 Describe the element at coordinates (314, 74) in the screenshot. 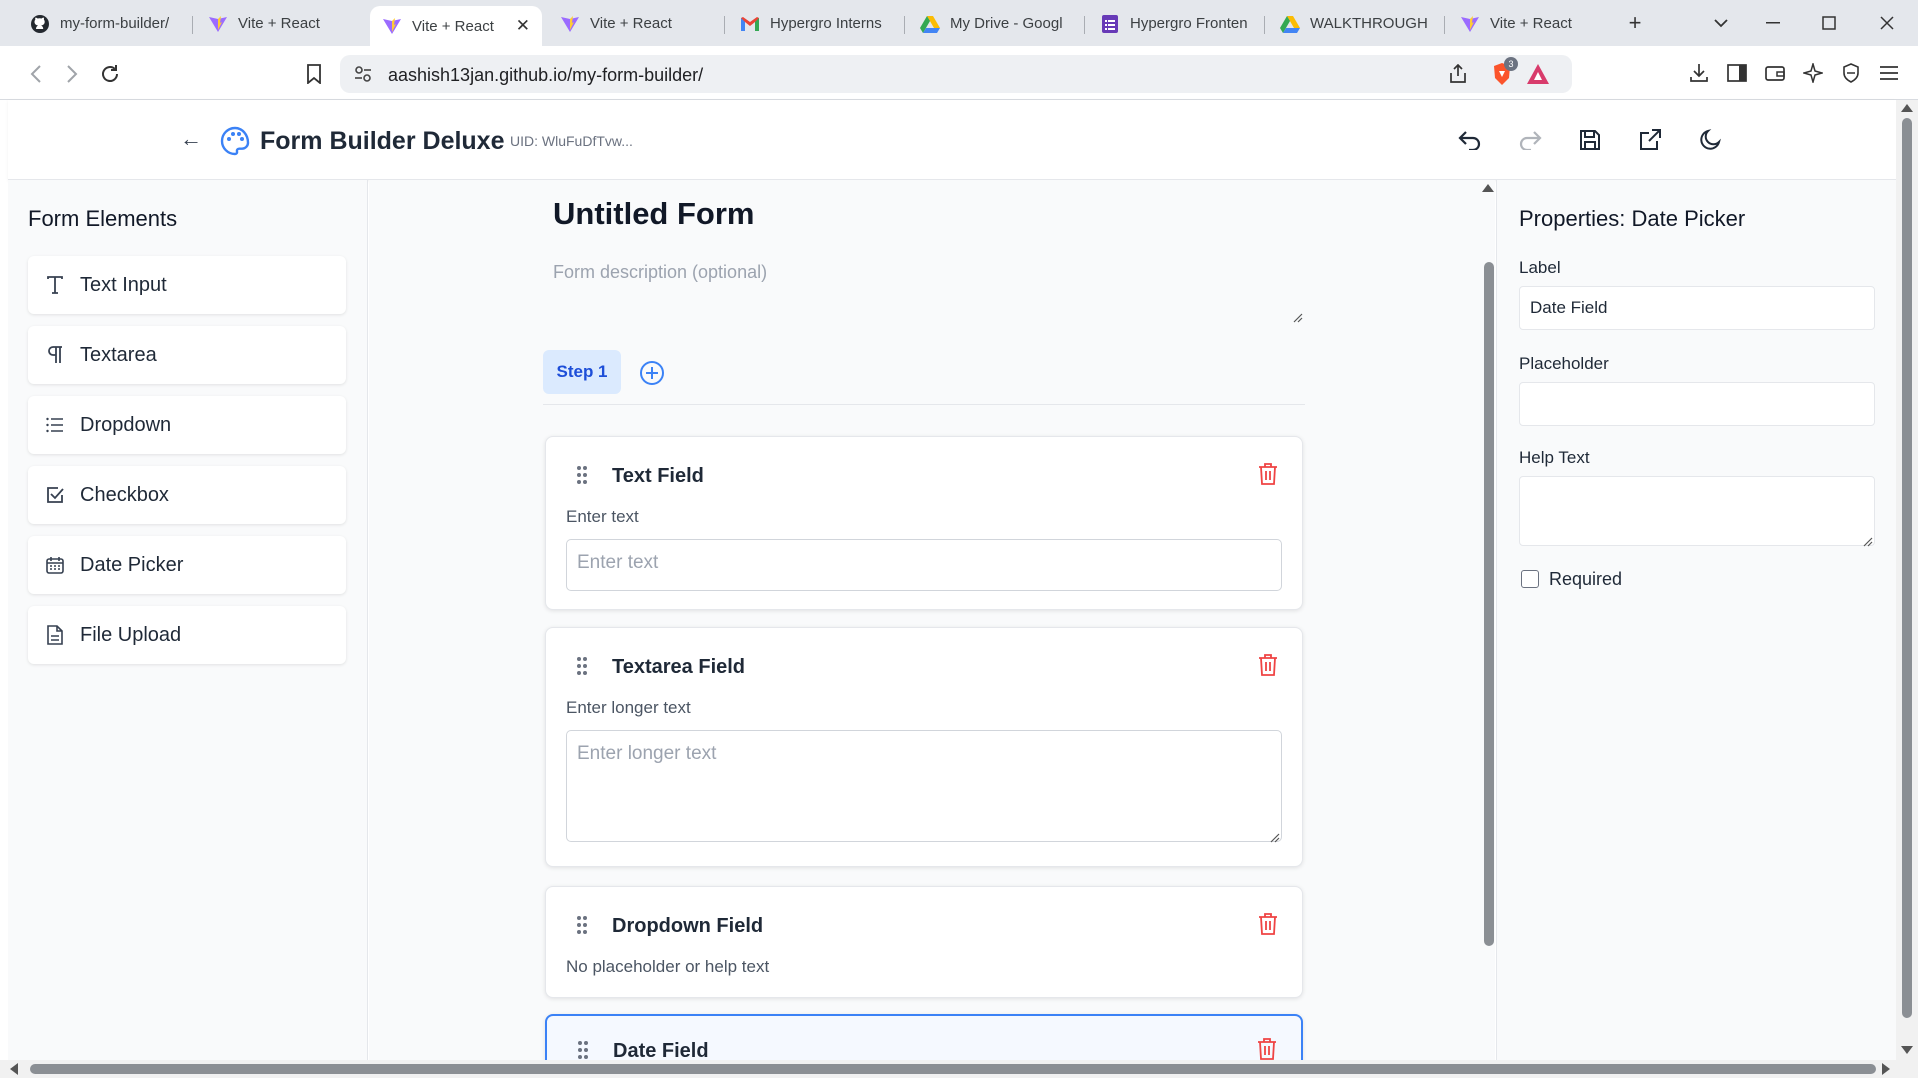

I see `bookmark-icon` at that location.